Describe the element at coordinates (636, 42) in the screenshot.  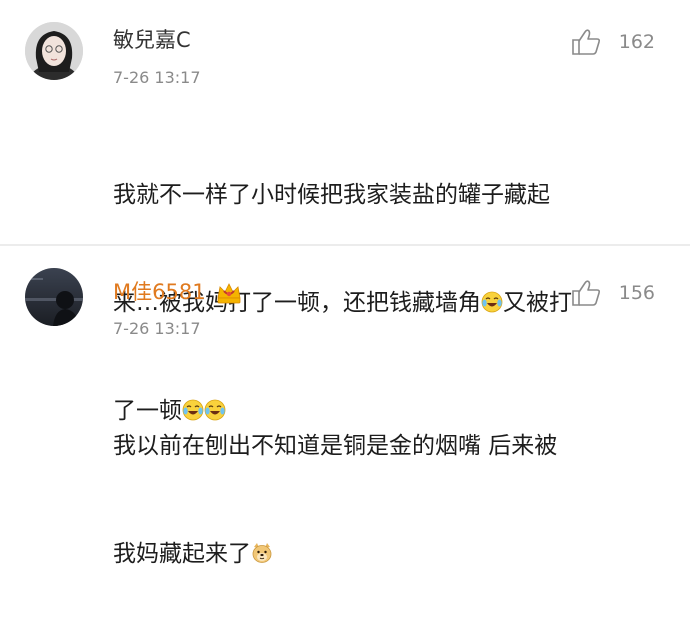
I see `like-count: 162` at that location.